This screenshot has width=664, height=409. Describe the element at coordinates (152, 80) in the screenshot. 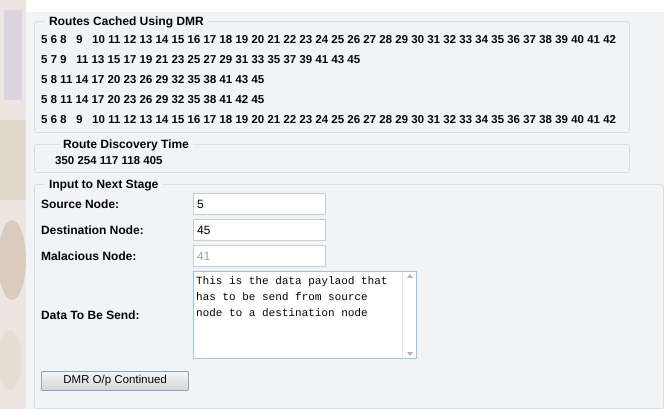

I see `route-row-text: 5 8 11 14 17 20 23 26 29 32 35 38 41 43 45` at that location.